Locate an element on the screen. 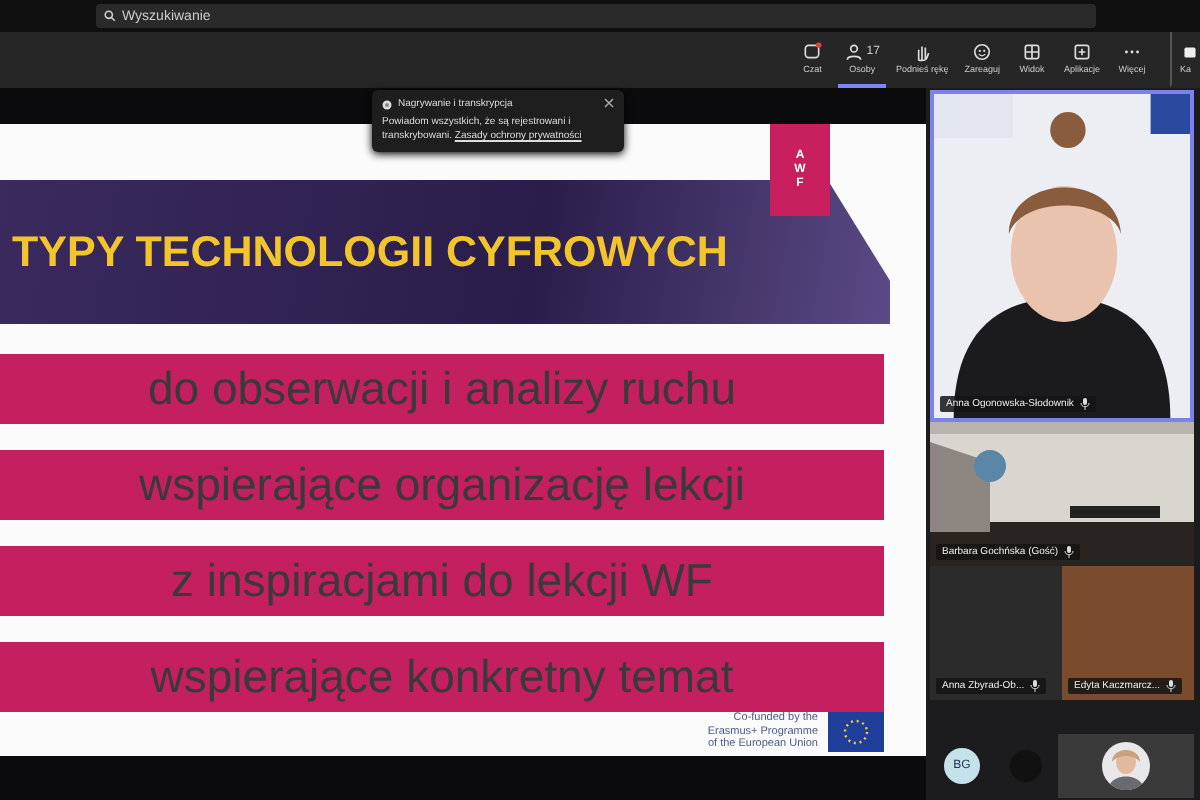 The height and width of the screenshot is (800, 1200). record-icon is located at coordinates (387, 105).